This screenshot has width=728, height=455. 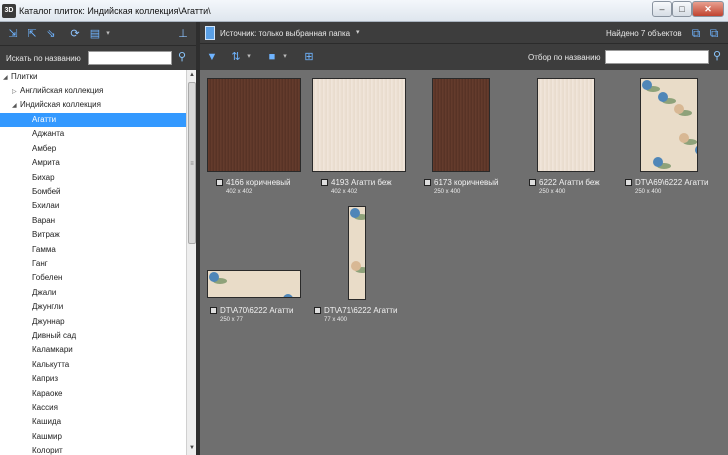 I want to click on chevron-down-icon: ▾, so click(x=358, y=32).